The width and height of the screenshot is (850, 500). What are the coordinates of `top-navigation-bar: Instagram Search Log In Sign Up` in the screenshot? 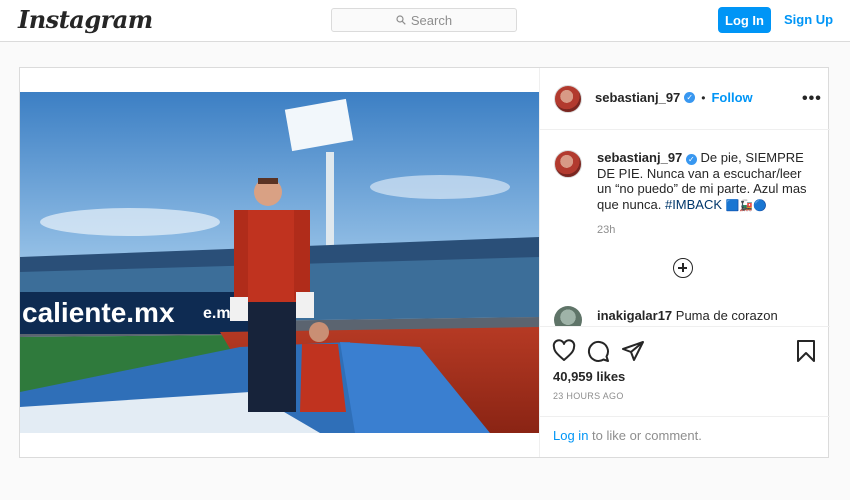 It's located at (425, 21).